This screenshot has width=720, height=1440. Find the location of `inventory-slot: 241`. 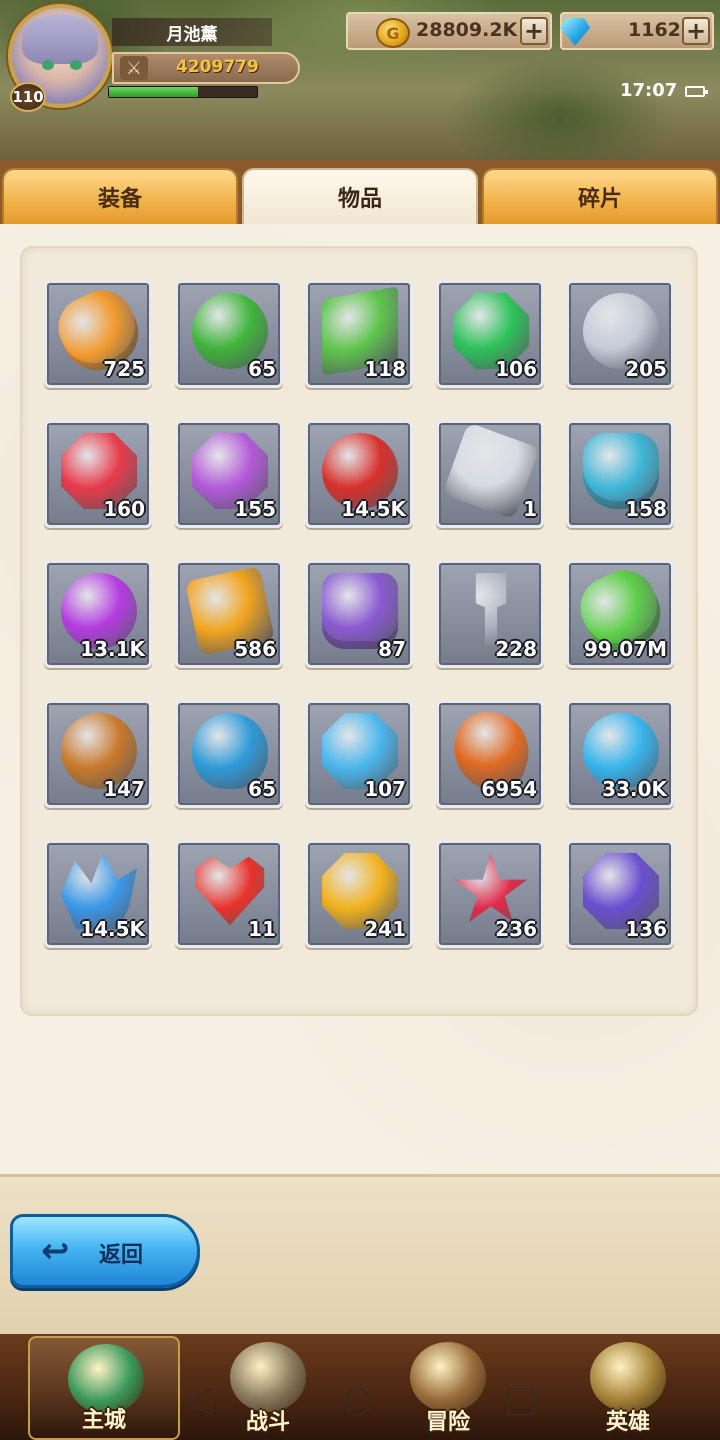

inventory-slot: 241 is located at coordinates (359, 894).